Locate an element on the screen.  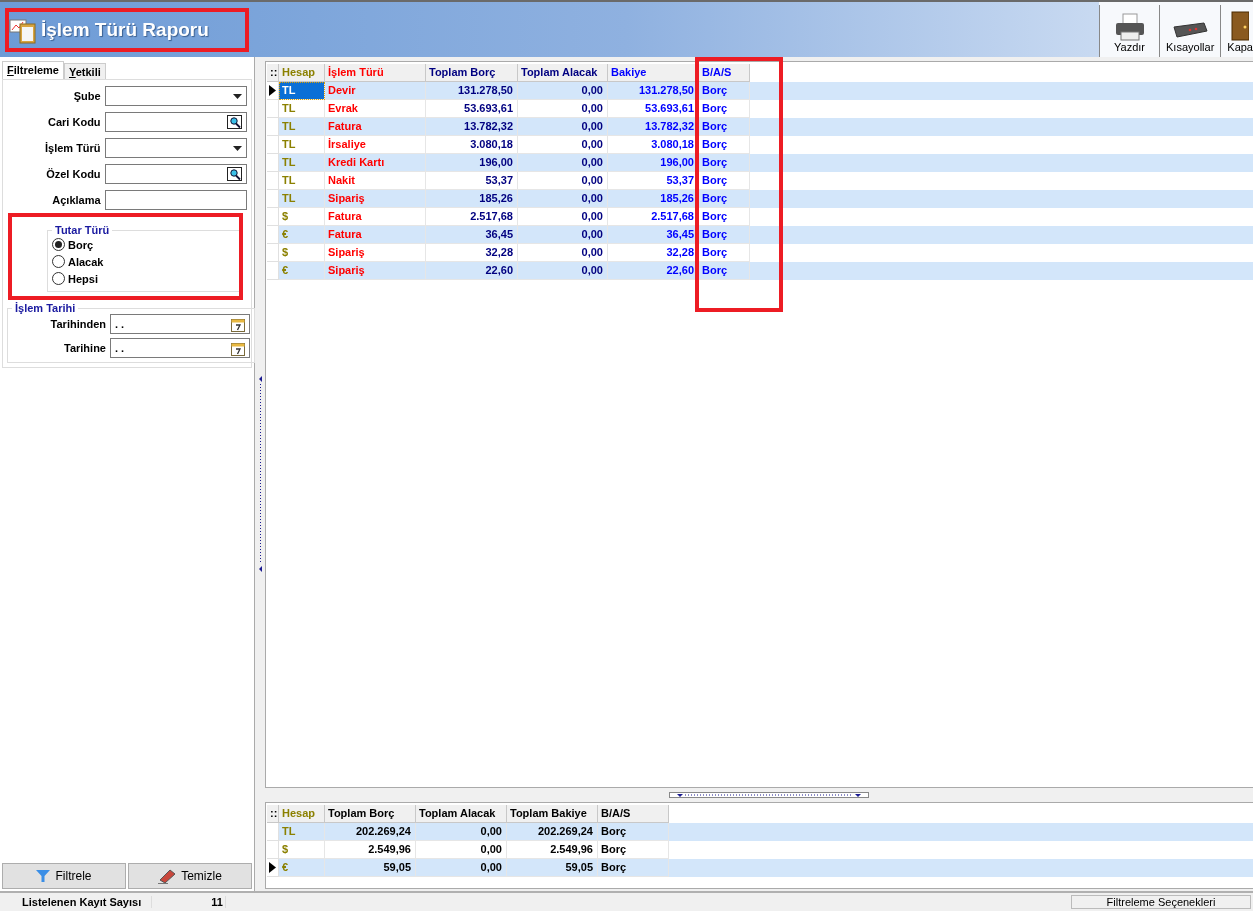
door-icon is located at coordinates (1240, 26).